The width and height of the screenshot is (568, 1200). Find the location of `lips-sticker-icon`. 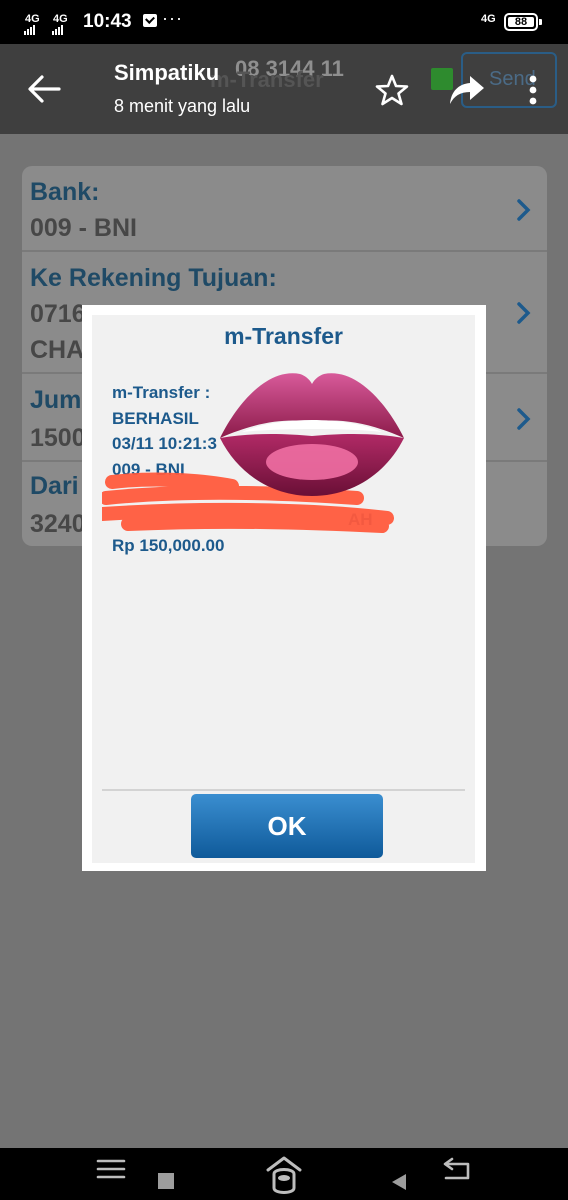

lips-sticker-icon is located at coordinates (312, 434).